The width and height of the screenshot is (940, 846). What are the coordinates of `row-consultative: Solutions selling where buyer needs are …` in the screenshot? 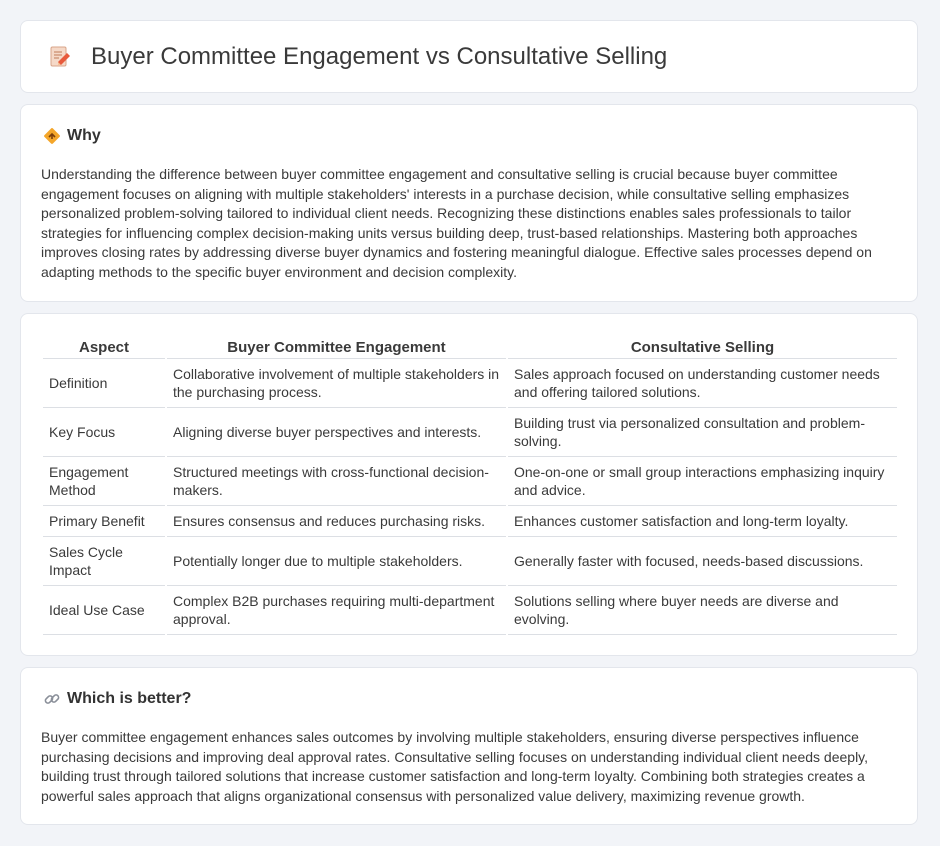 It's located at (702, 610).